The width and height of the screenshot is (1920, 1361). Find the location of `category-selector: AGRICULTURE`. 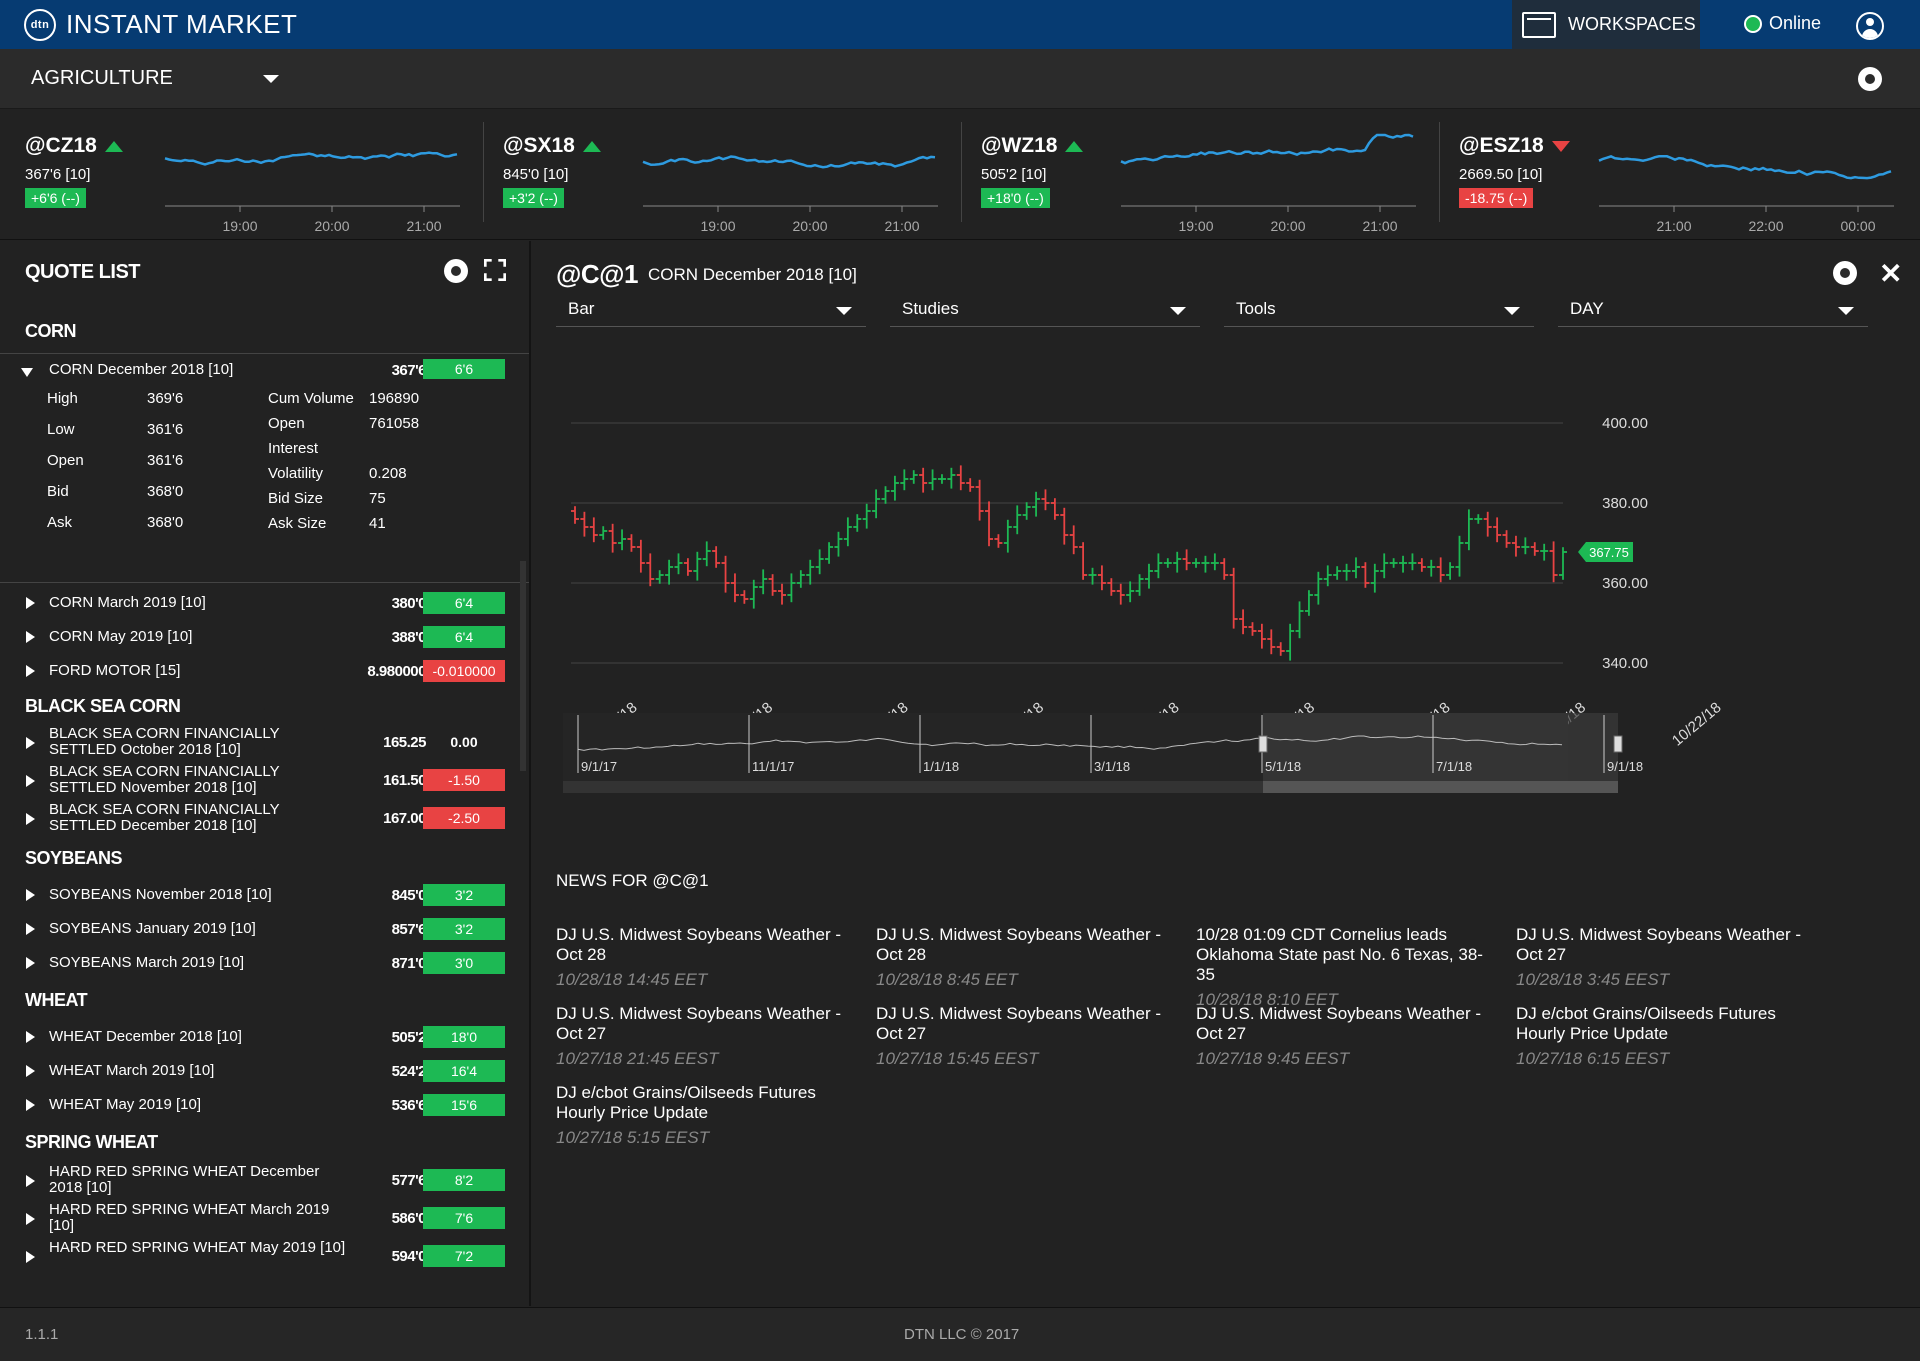

category-selector: AGRICULTURE is located at coordinates (155, 78).